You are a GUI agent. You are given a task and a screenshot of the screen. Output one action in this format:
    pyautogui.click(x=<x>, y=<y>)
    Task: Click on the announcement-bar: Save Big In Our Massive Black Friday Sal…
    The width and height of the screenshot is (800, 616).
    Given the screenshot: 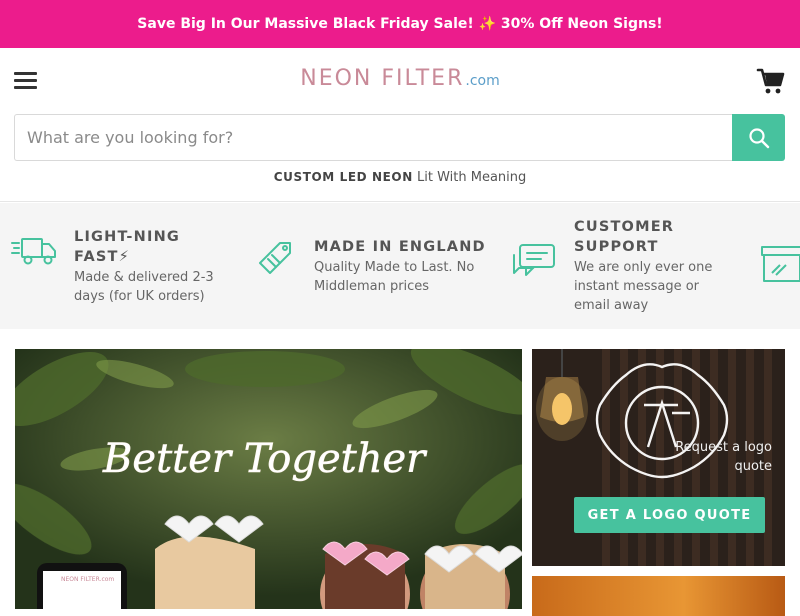 What is the action you would take?
    pyautogui.click(x=400, y=24)
    